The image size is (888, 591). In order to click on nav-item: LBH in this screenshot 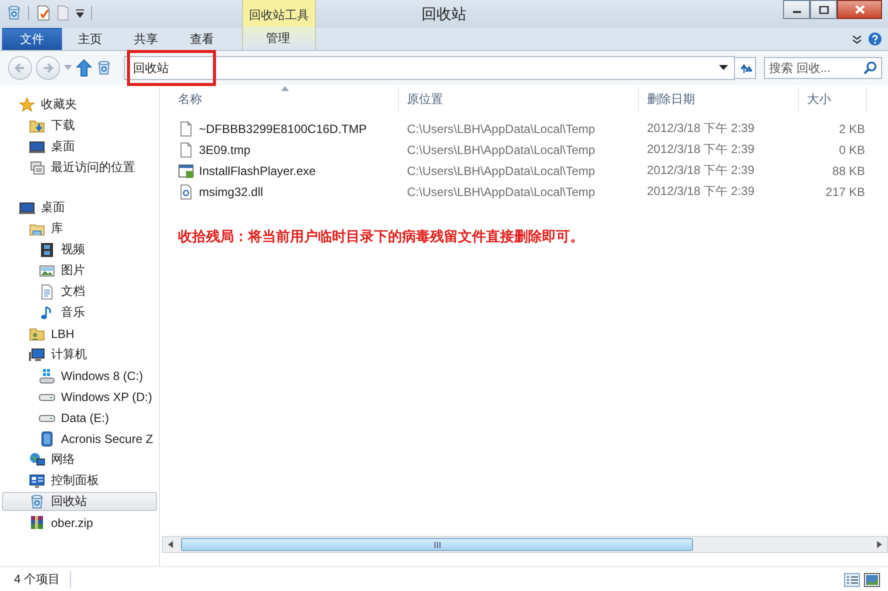, I will do `click(79, 333)`.